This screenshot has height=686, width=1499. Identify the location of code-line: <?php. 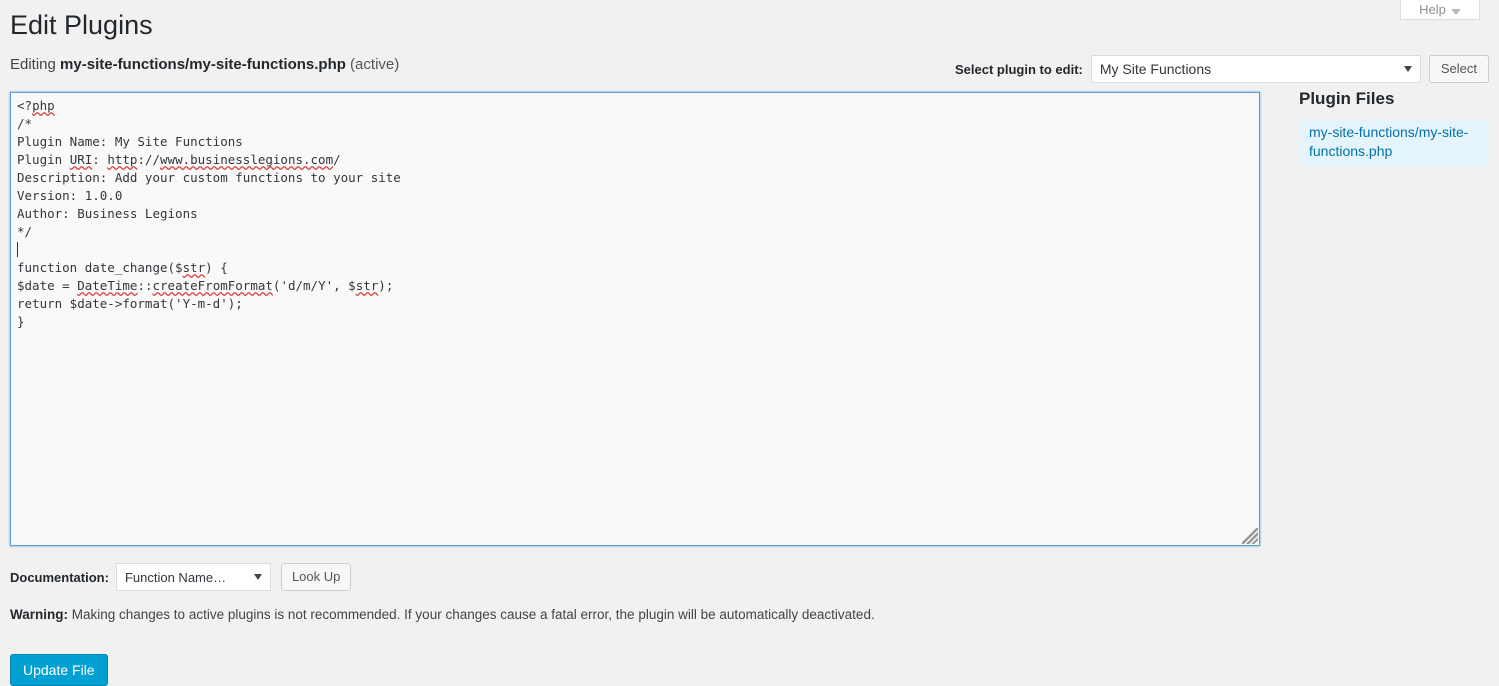
(36, 105).